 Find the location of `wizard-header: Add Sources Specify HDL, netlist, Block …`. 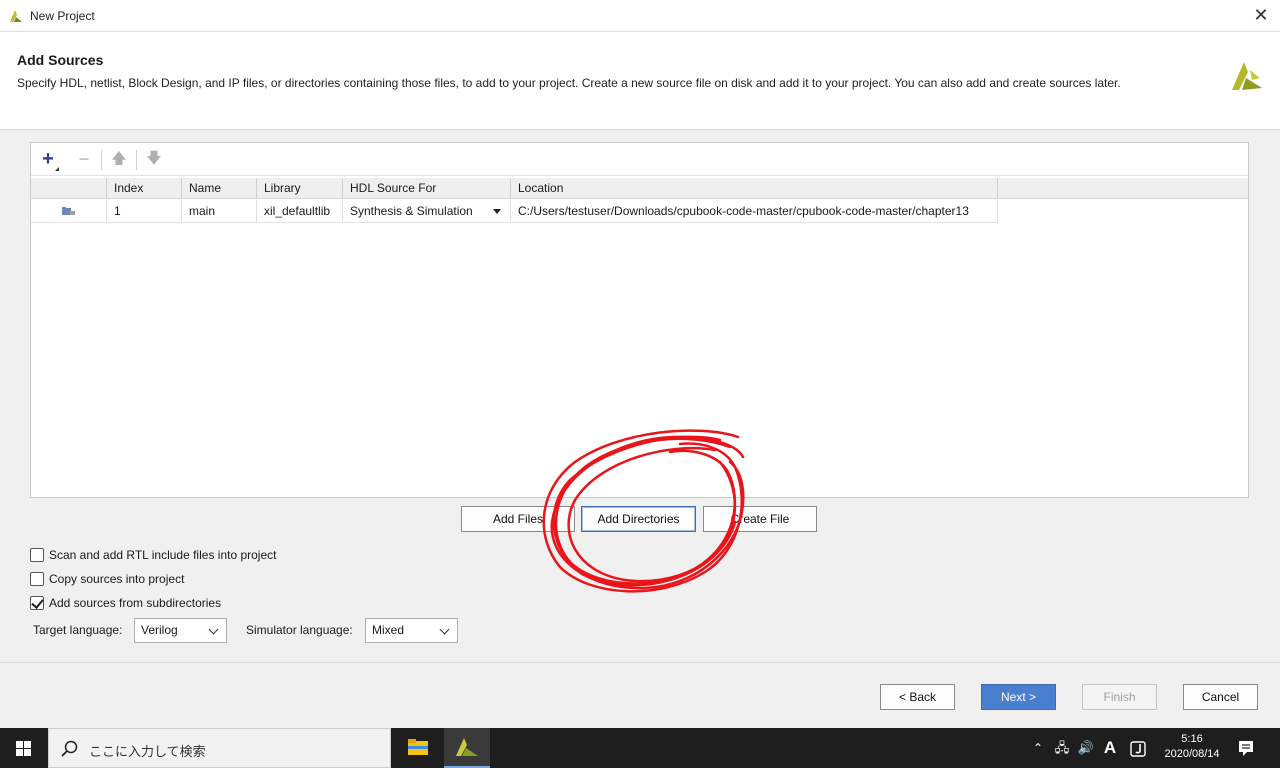

wizard-header: Add Sources Specify HDL, netlist, Block … is located at coordinates (640, 81).